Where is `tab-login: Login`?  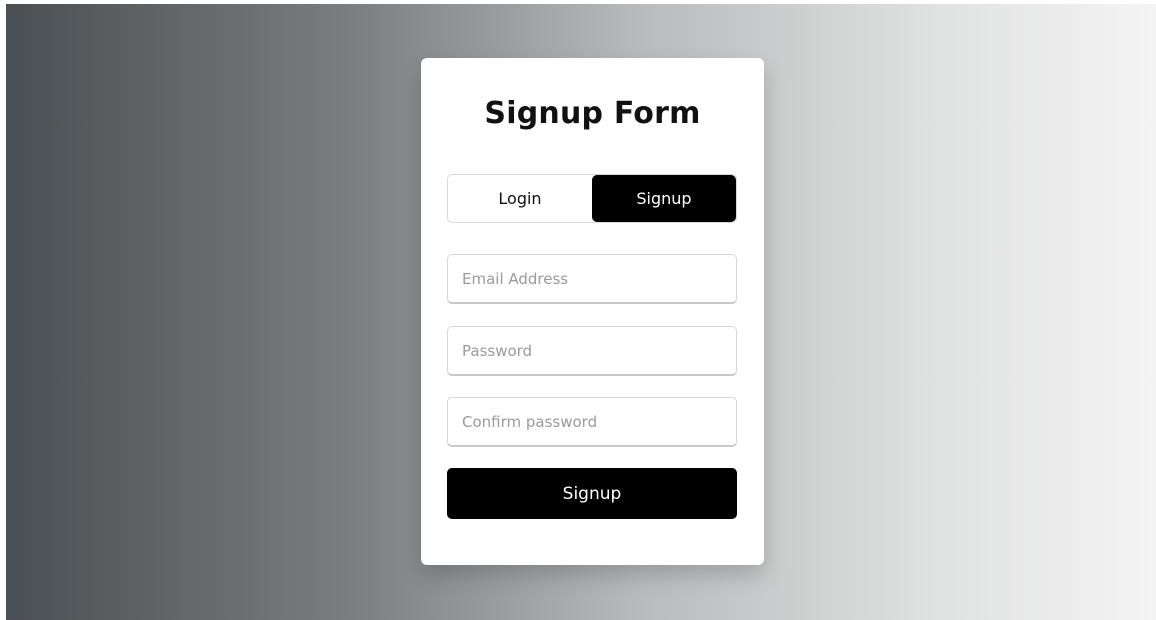
tab-login: Login is located at coordinates (520, 198).